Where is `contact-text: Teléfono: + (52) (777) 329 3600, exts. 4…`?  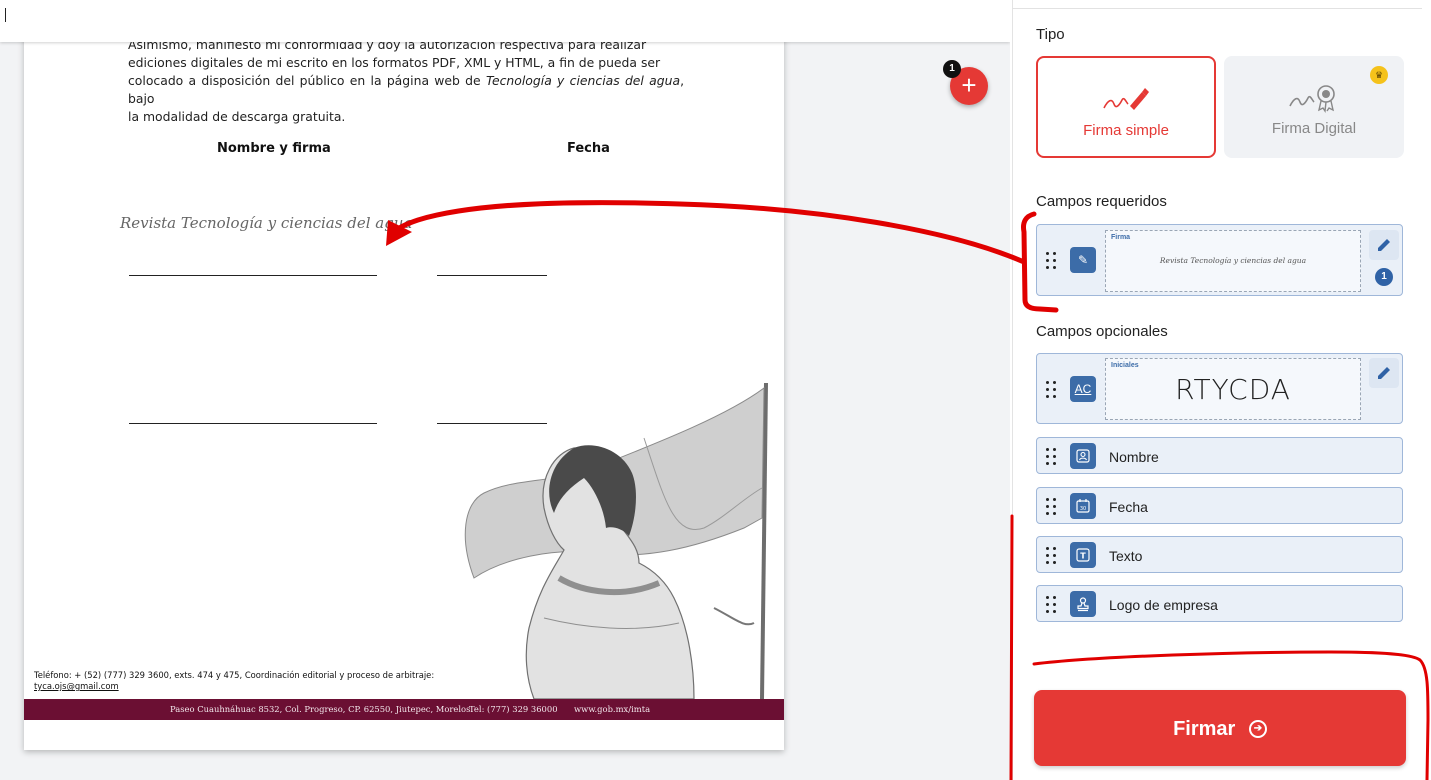
contact-text: Teléfono: + (52) (777) 329 3600, exts. 4… is located at coordinates (234, 675).